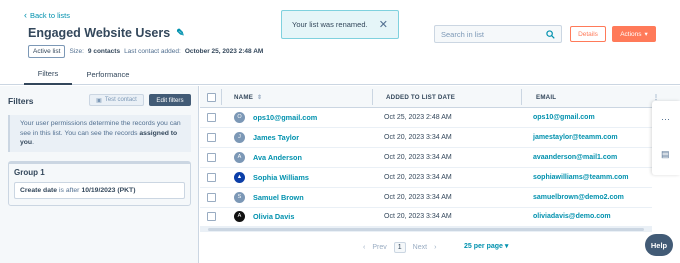 The image size is (680, 263). Describe the element at coordinates (99, 33) in the screenshot. I see `page-title: Engaged Website Users` at that location.